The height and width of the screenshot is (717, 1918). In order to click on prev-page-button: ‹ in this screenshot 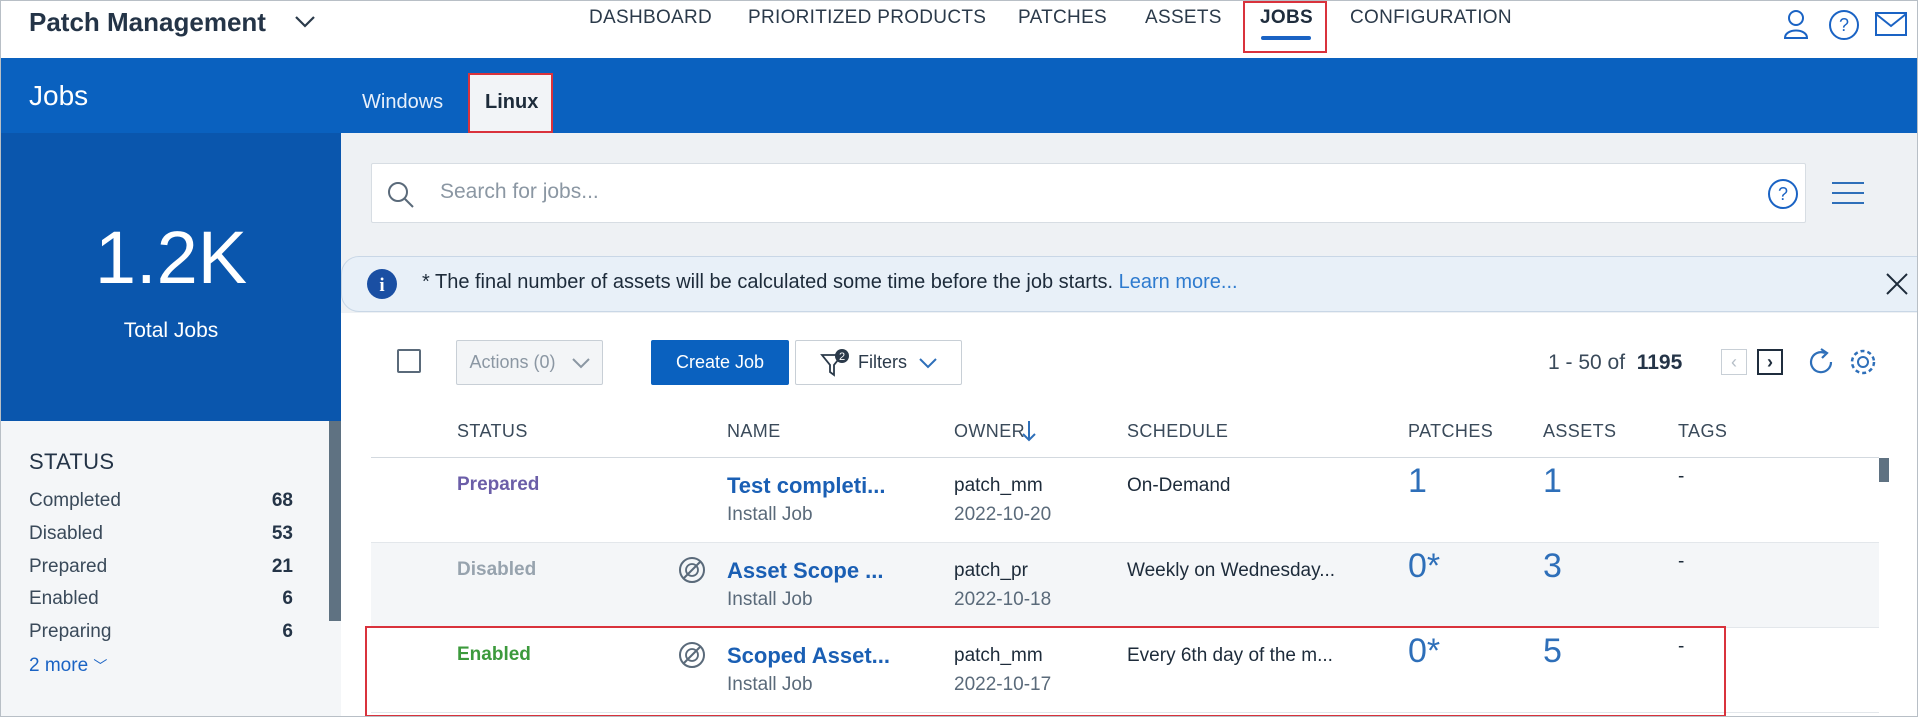, I will do `click(1734, 362)`.